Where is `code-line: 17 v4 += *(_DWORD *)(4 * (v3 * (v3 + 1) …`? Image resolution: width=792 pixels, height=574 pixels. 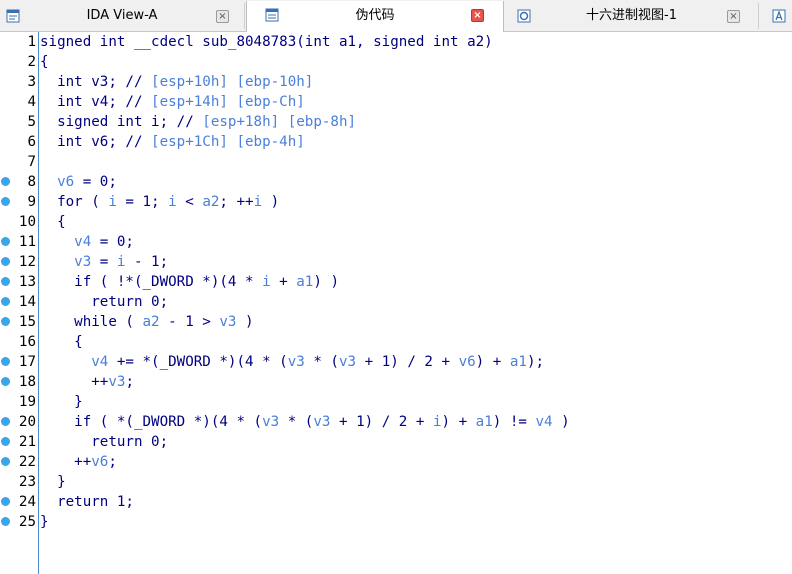
code-line: 17 v4 += *(_DWORD *)(4 * (v3 * (v3 + 1) … is located at coordinates (396, 362).